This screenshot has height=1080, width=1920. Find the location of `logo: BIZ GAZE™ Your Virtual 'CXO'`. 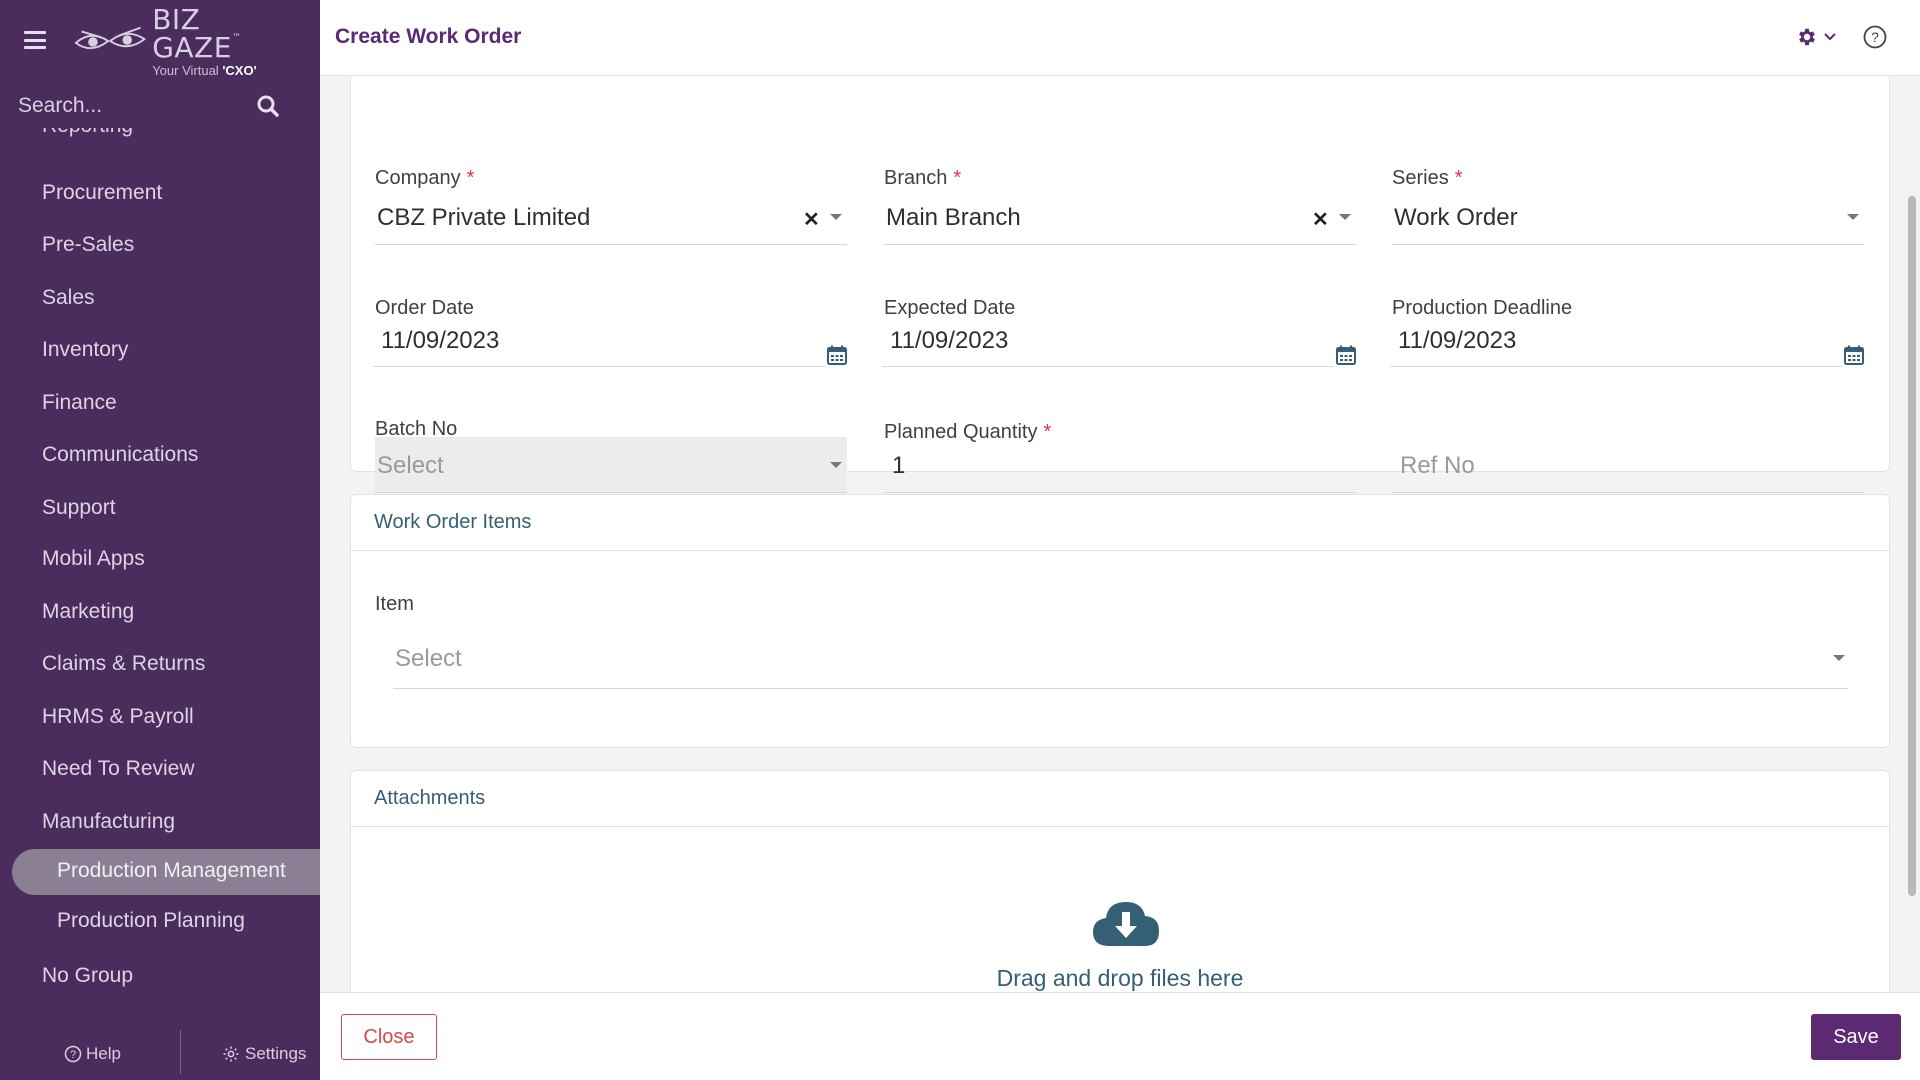

logo: BIZ GAZE™ Your Virtual 'CXO' is located at coordinates (182, 41).